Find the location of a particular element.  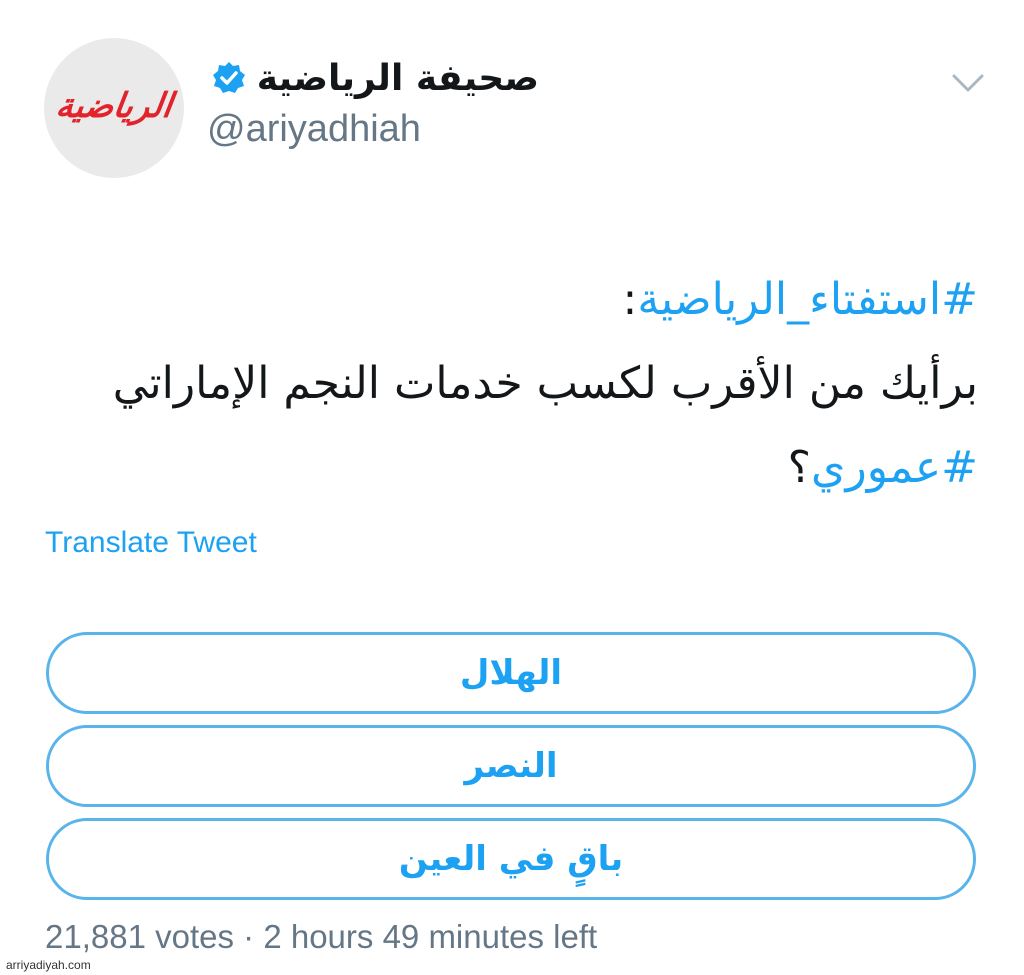

poll-footer: 21,881 votes · 2 hours 49 minutes left is located at coordinates (321, 937).